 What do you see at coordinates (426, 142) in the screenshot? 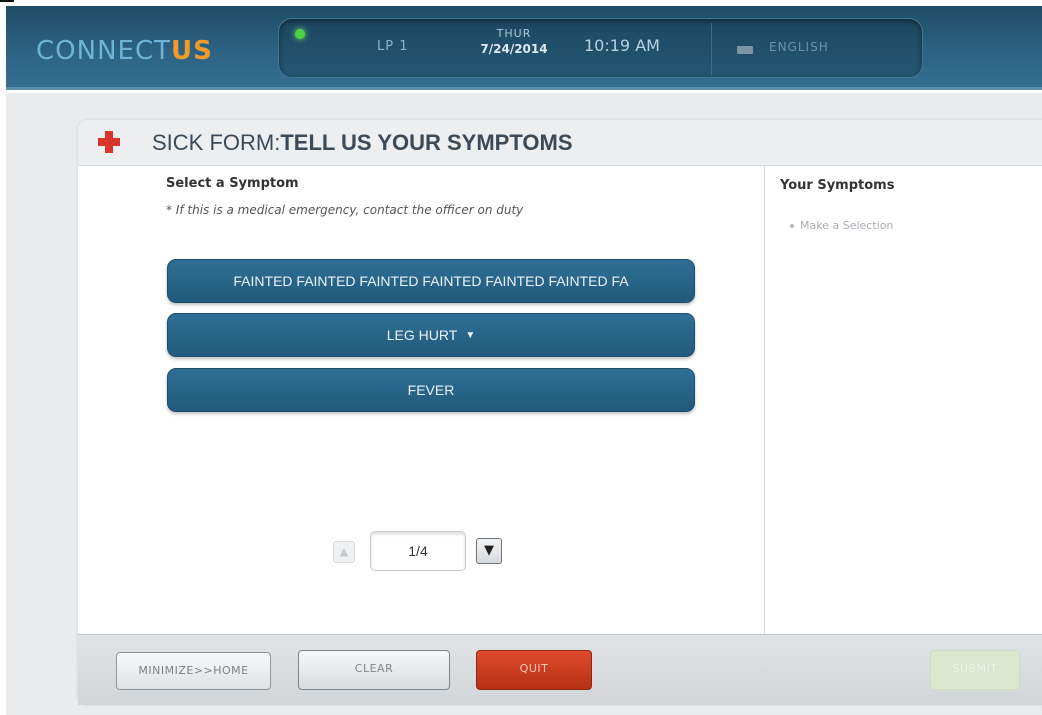
I see `title-main: TELL US YOUR SYMPTOMS` at bounding box center [426, 142].